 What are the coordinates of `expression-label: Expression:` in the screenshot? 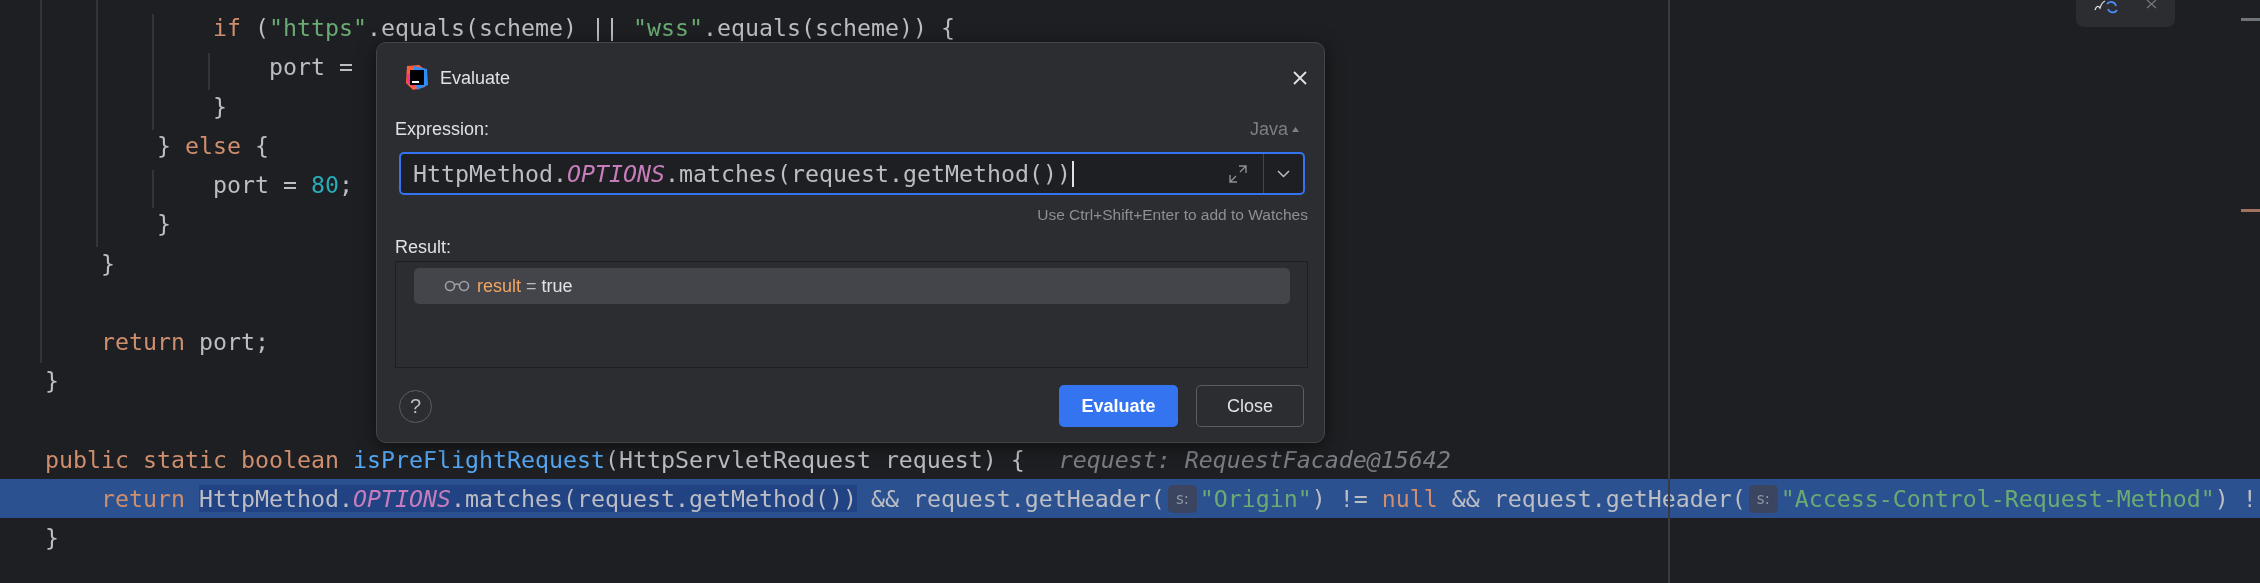 It's located at (442, 129).